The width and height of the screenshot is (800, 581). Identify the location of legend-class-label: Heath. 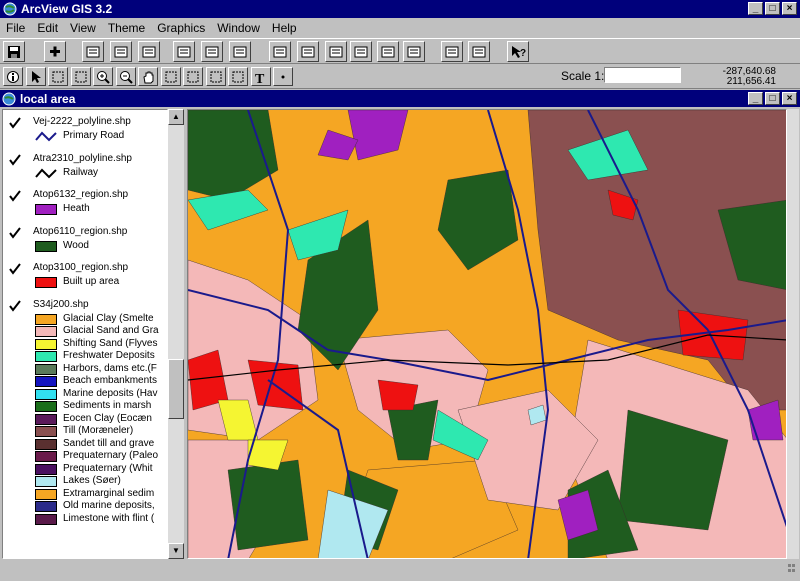
(76, 208).